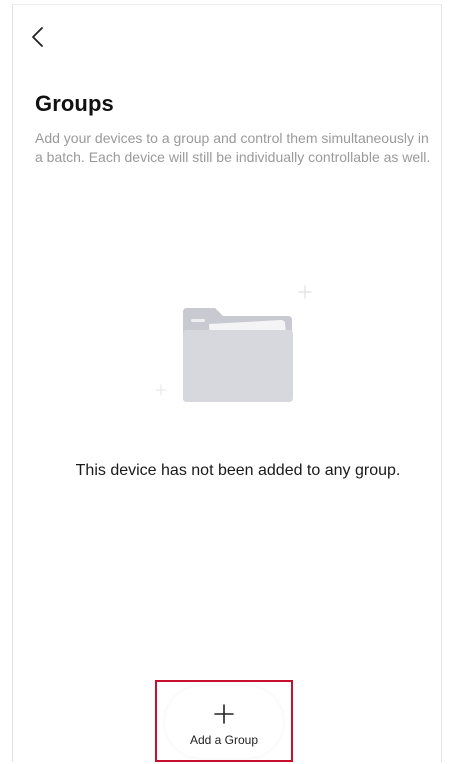  I want to click on page-title: Groups, so click(74, 103).